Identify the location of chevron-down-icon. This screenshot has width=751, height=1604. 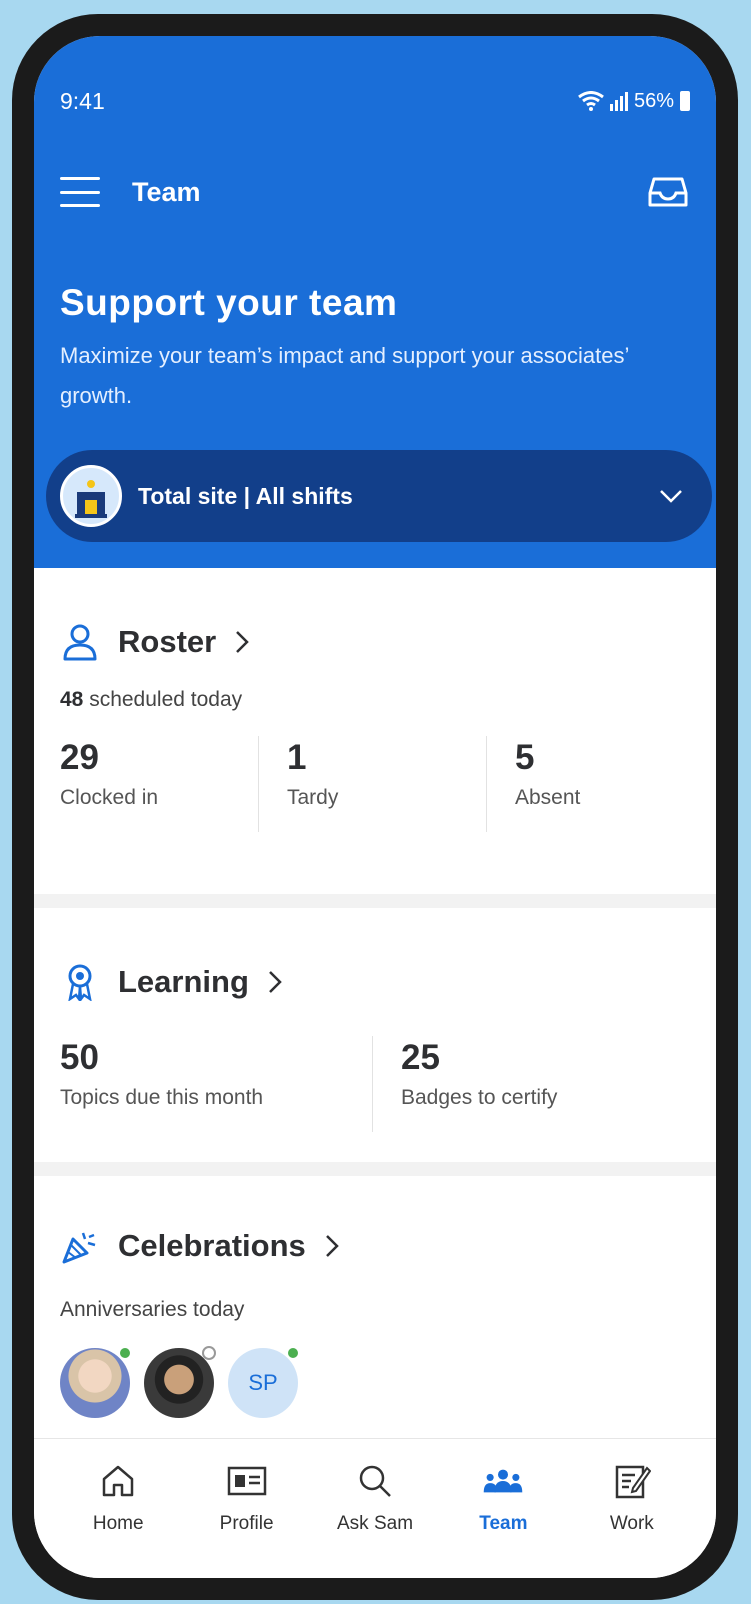
(671, 496).